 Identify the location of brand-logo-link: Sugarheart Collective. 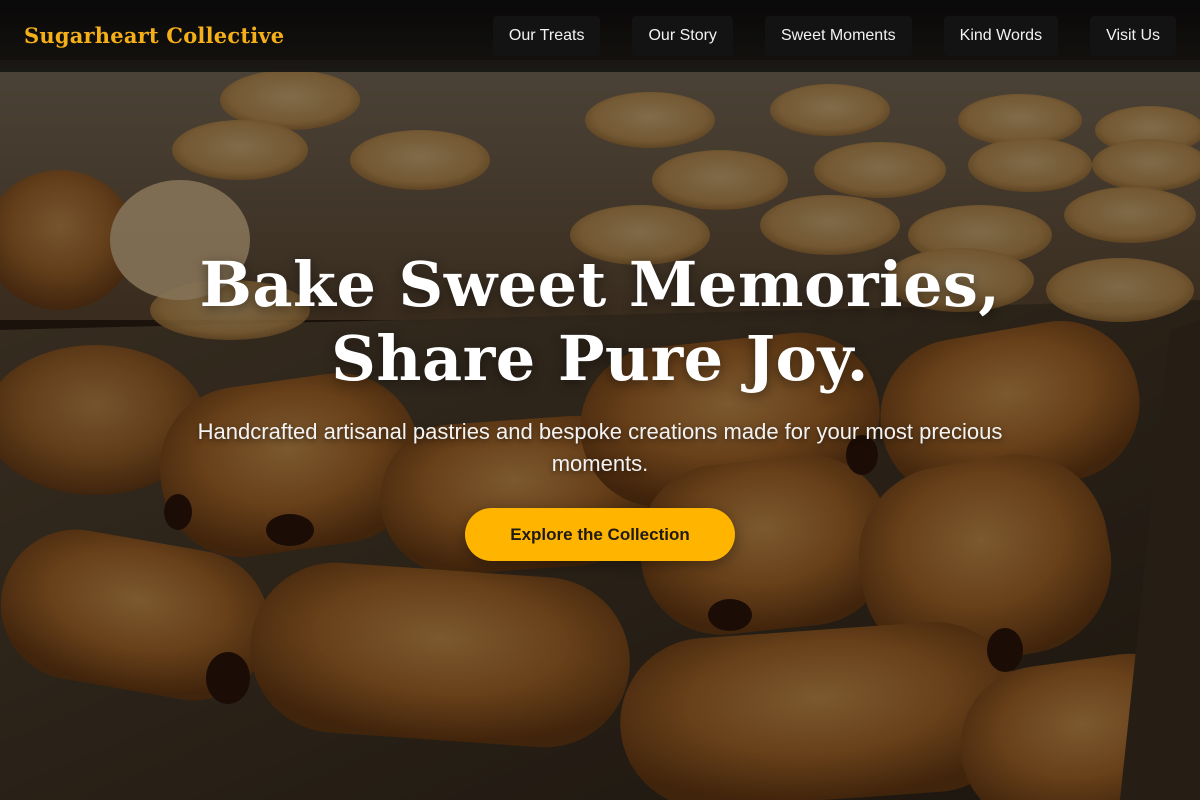
(154, 35).